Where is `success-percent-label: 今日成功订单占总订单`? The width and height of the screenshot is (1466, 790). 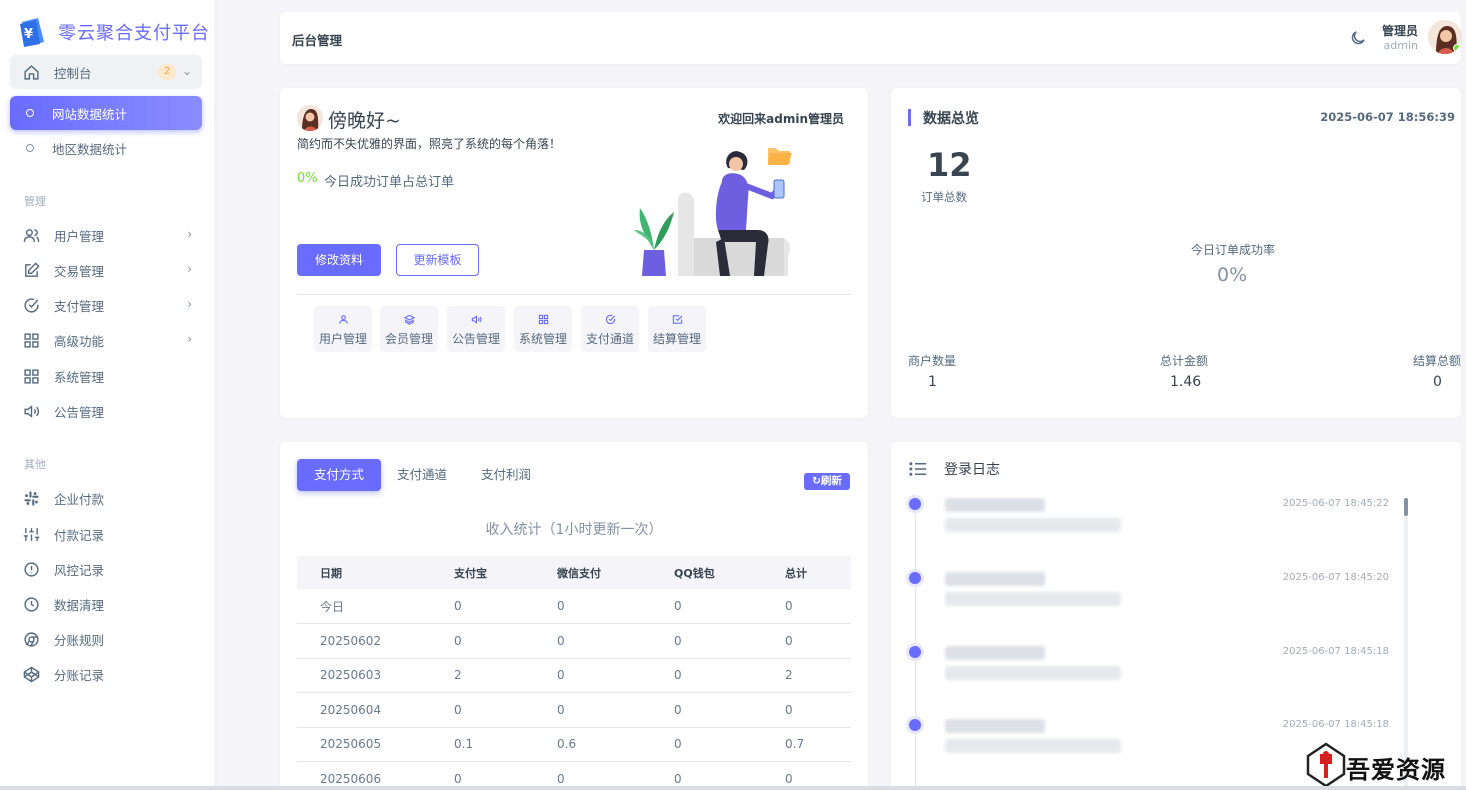 success-percent-label: 今日成功订单占总订单 is located at coordinates (389, 182).